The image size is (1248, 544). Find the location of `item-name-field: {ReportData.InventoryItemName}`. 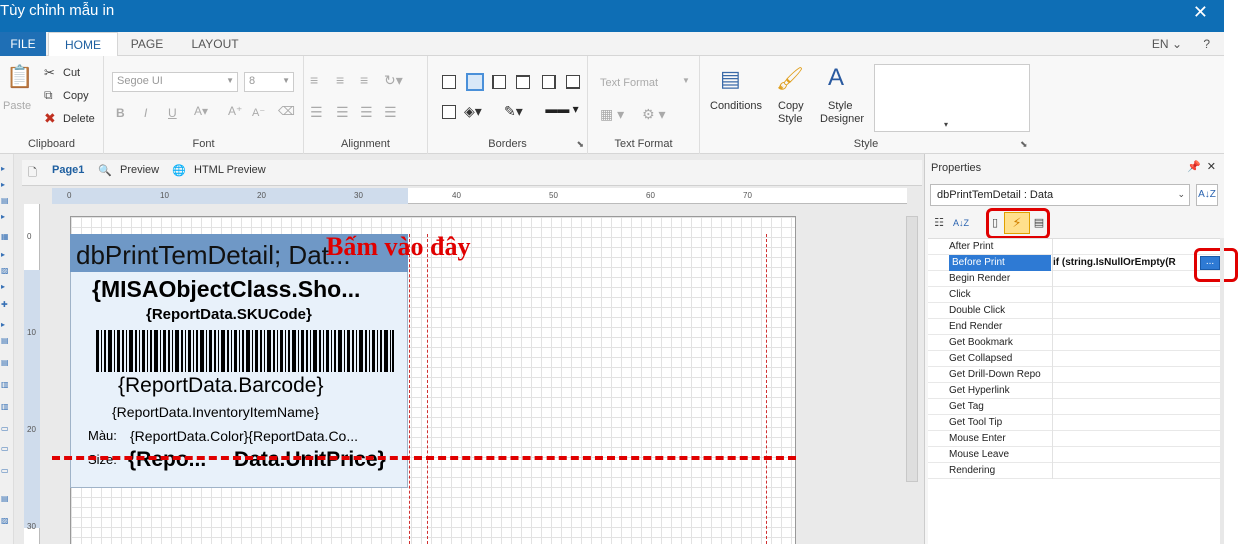

item-name-field: {ReportData.InventoryItemName} is located at coordinates (252, 412).